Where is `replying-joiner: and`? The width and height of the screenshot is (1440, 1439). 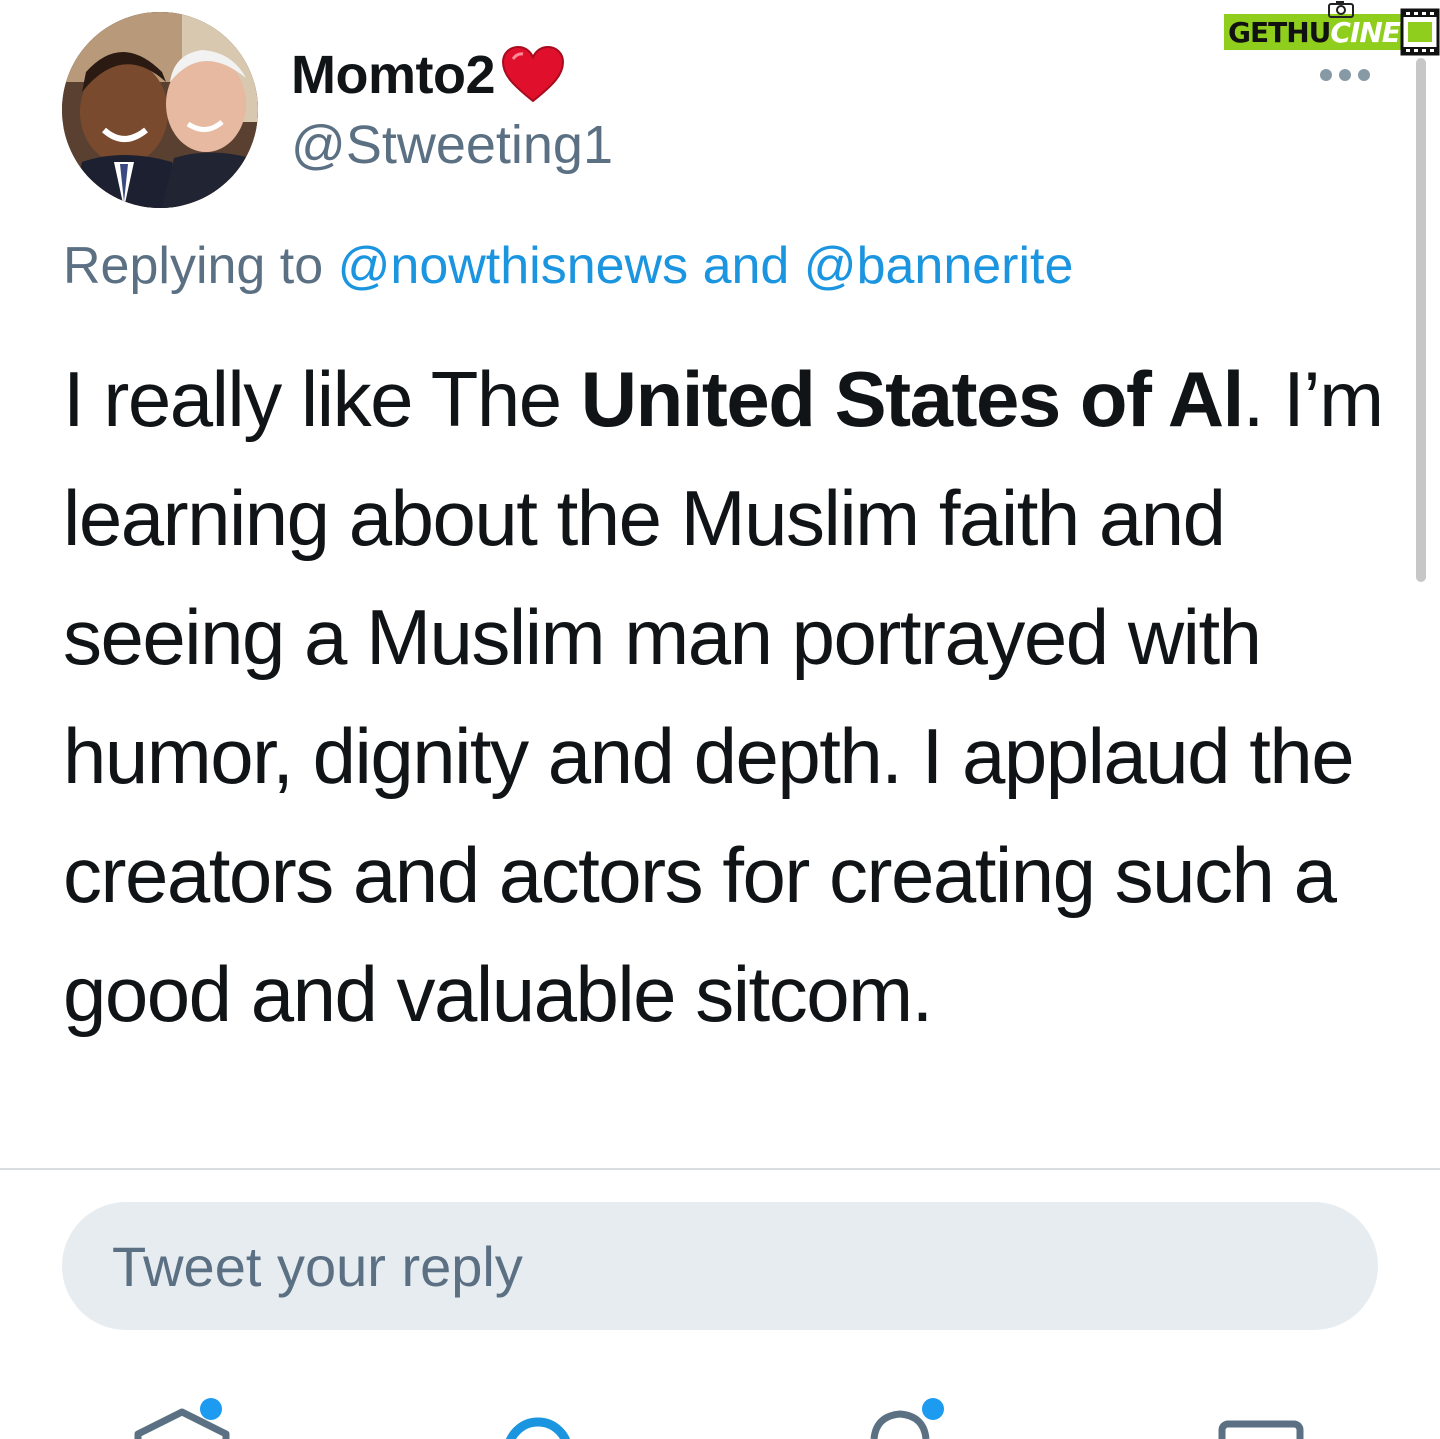
replying-joiner: and is located at coordinates (746, 266).